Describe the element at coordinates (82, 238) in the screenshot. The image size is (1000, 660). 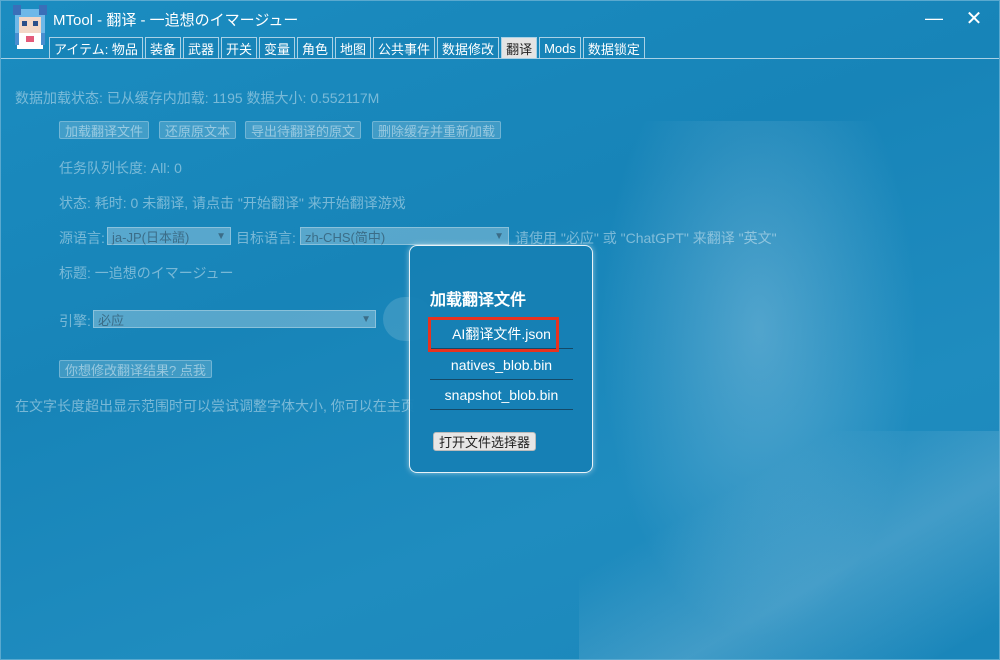
I see `source-language-label: 源语言:` at that location.